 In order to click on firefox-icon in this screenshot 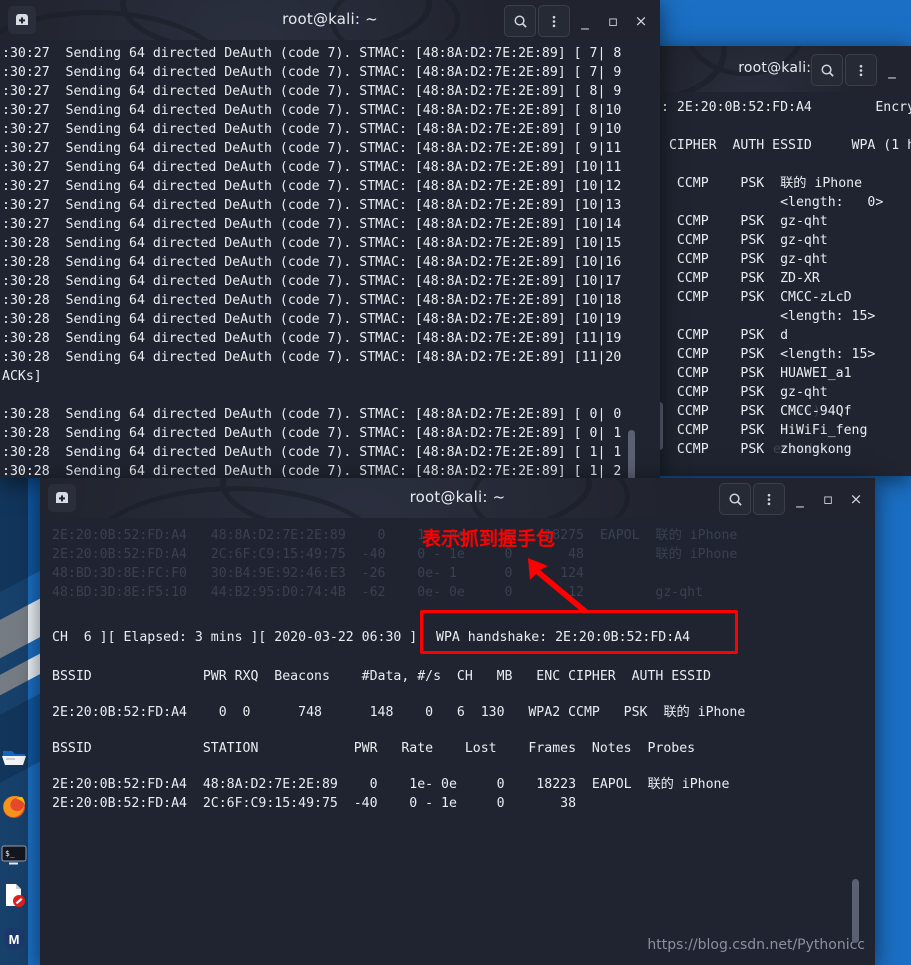, I will do `click(14, 806)`.